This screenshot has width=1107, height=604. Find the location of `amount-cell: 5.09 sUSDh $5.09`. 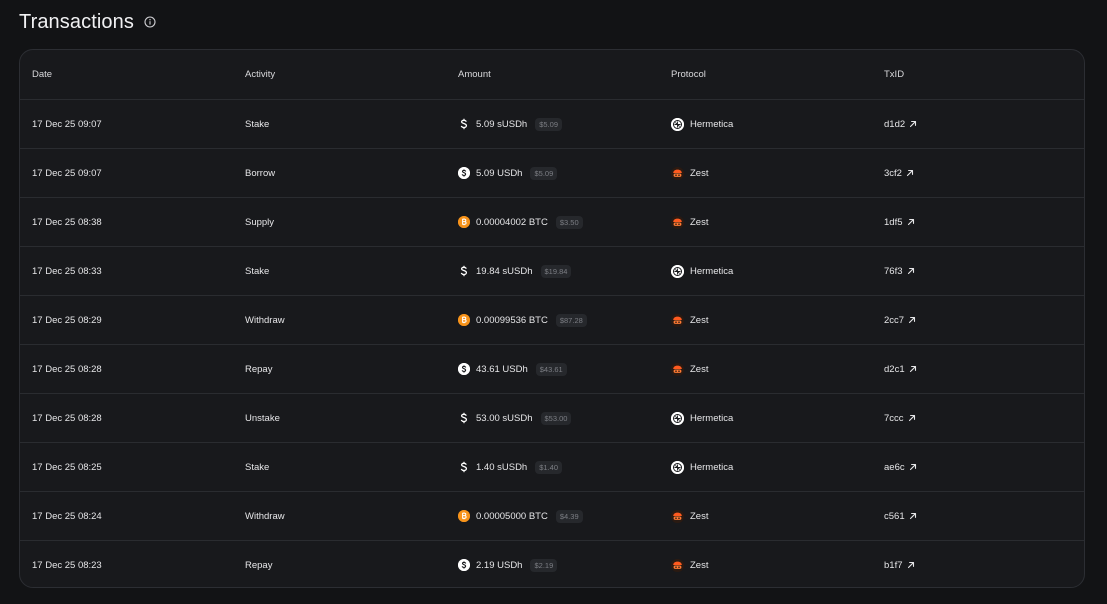

amount-cell: 5.09 sUSDh $5.09 is located at coordinates (510, 124).